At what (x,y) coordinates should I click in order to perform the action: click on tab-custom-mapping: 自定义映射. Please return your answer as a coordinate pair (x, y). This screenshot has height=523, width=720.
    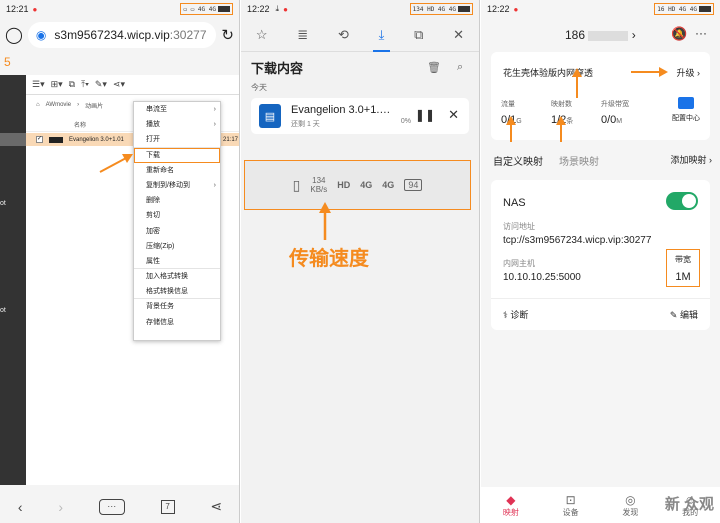
    Looking at the image, I should click on (518, 160).